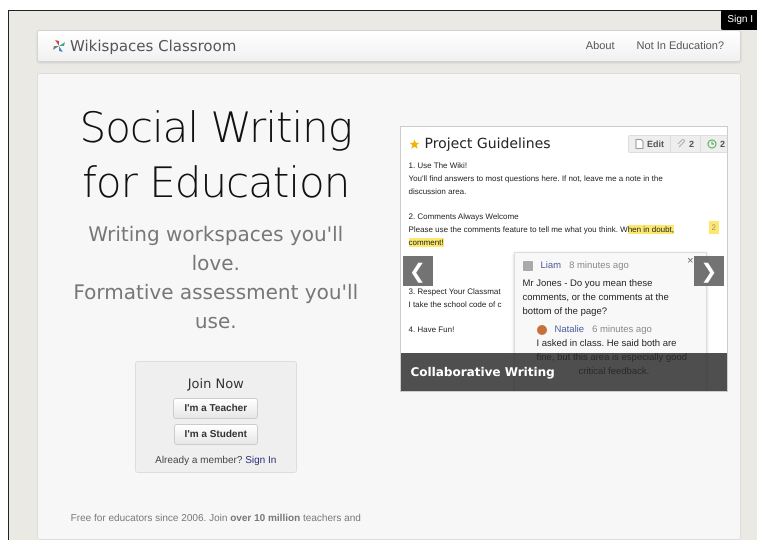  What do you see at coordinates (569, 330) in the screenshot?
I see `comment-author: Natalie` at bounding box center [569, 330].